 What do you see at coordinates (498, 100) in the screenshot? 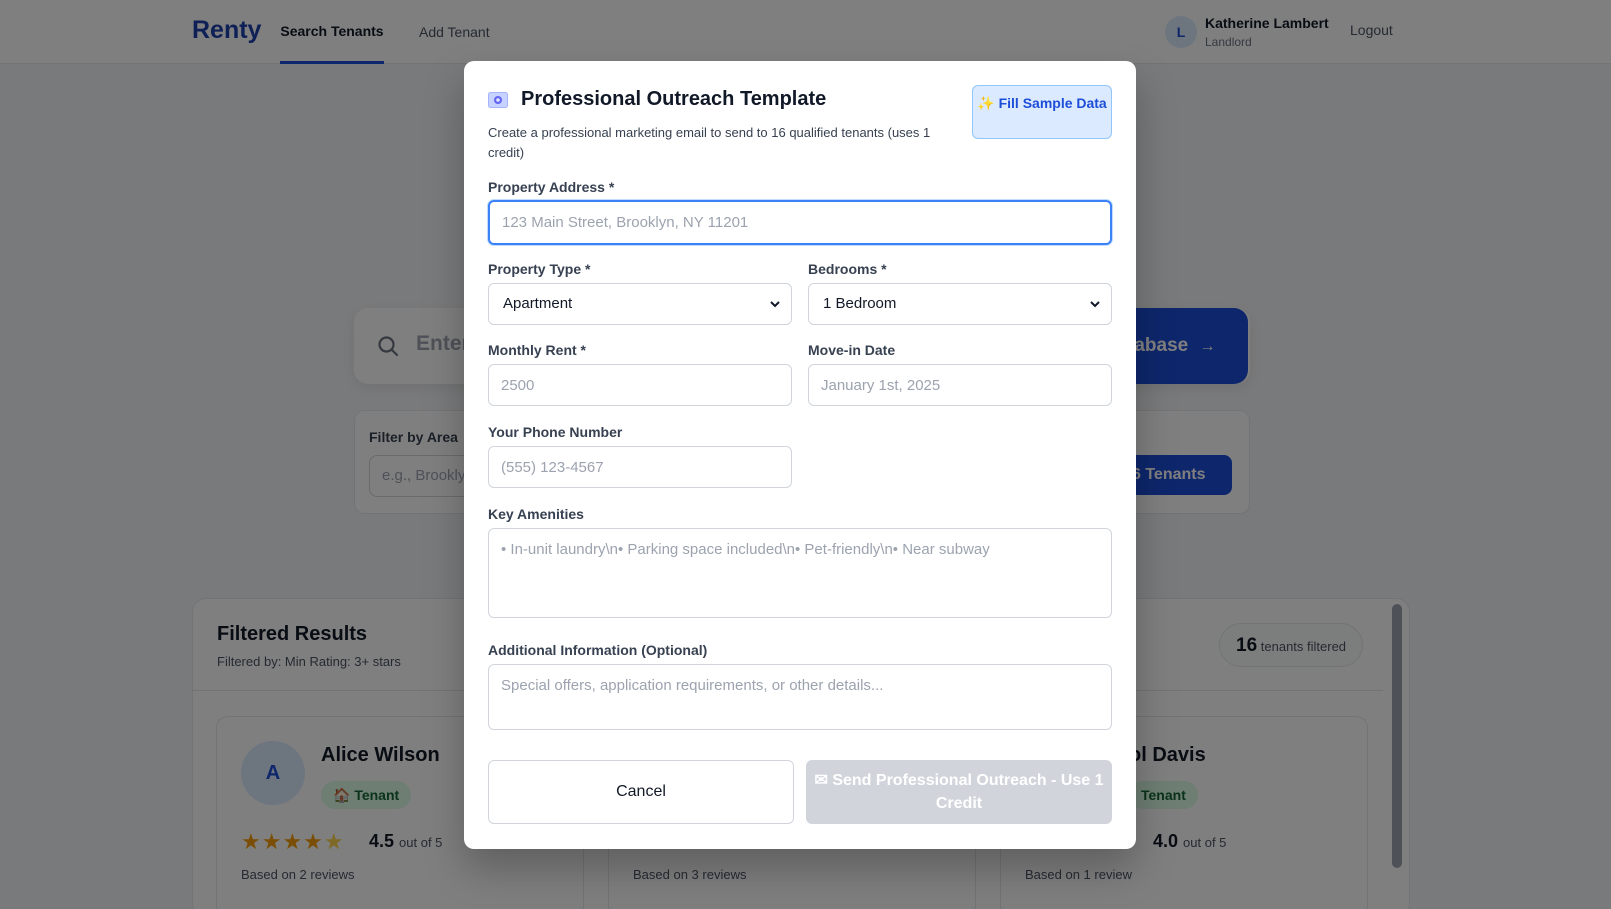
I see `camera-icon` at bounding box center [498, 100].